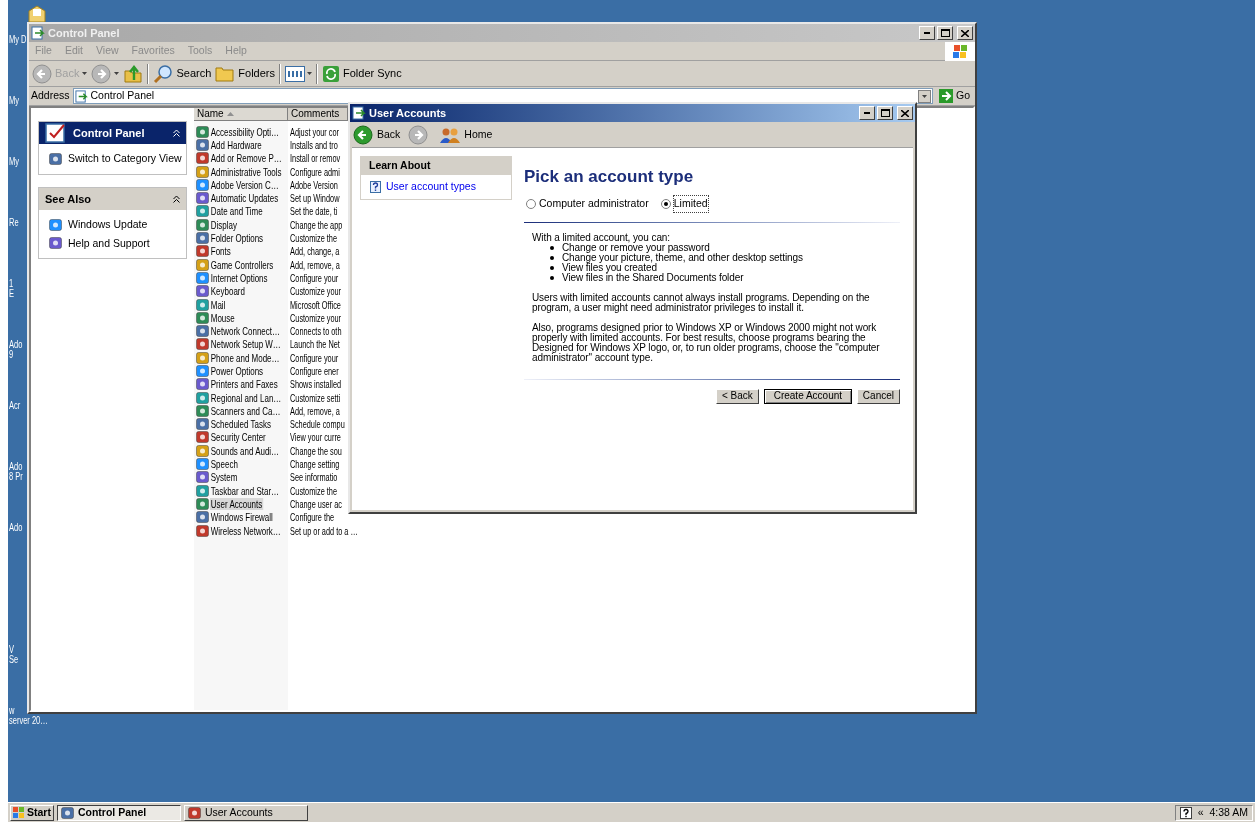 The image size is (1255, 822). I want to click on applet-name: Windows Firewall, so click(242, 517).